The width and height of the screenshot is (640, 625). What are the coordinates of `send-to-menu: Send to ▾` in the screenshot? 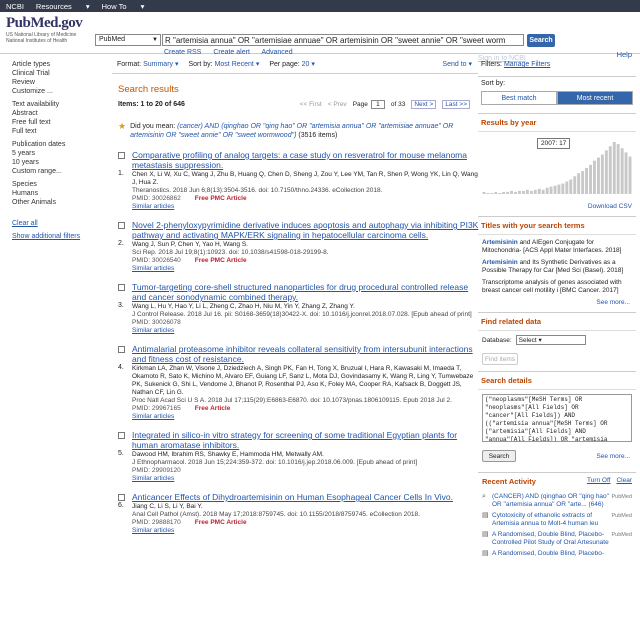 It's located at (457, 64).